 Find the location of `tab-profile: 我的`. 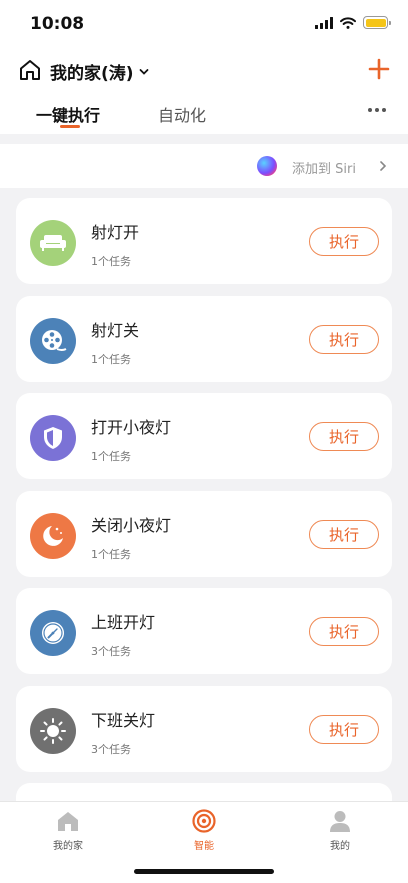

tab-profile: 我的 is located at coordinates (340, 830).